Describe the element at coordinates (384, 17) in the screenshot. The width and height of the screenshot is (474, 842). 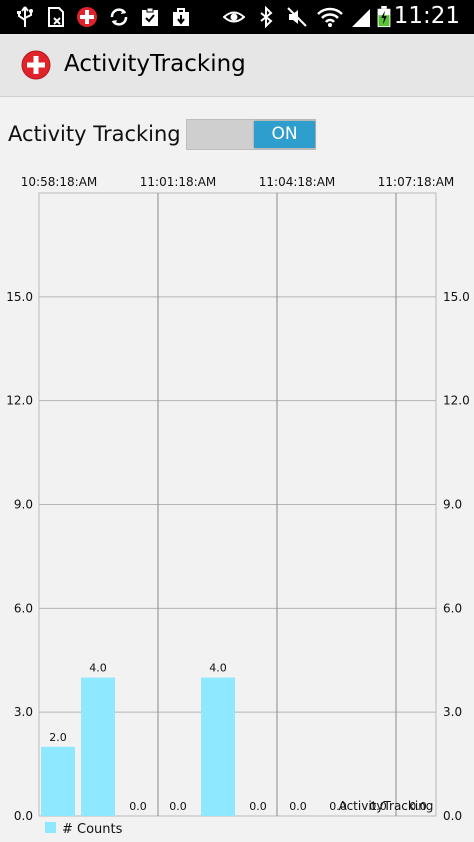
I see `battery-charging-icon` at that location.